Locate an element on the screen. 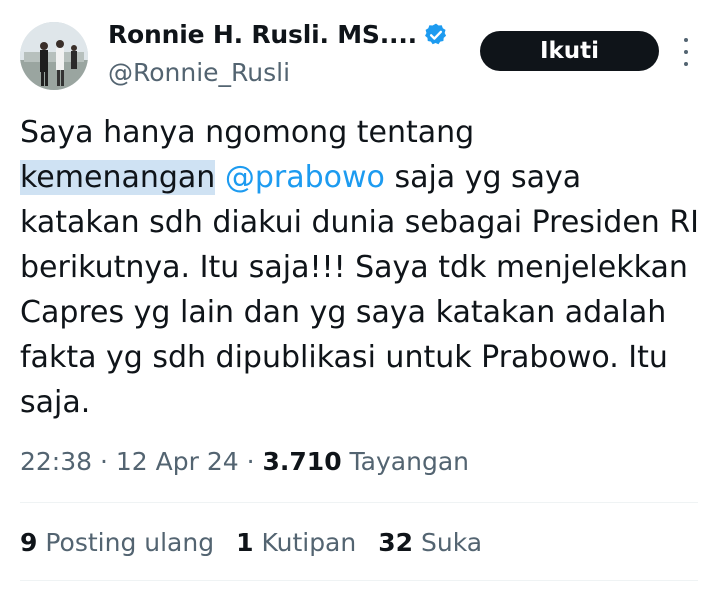 The width and height of the screenshot is (718, 603). tweet-date: 12 Apr 24 is located at coordinates (177, 461).